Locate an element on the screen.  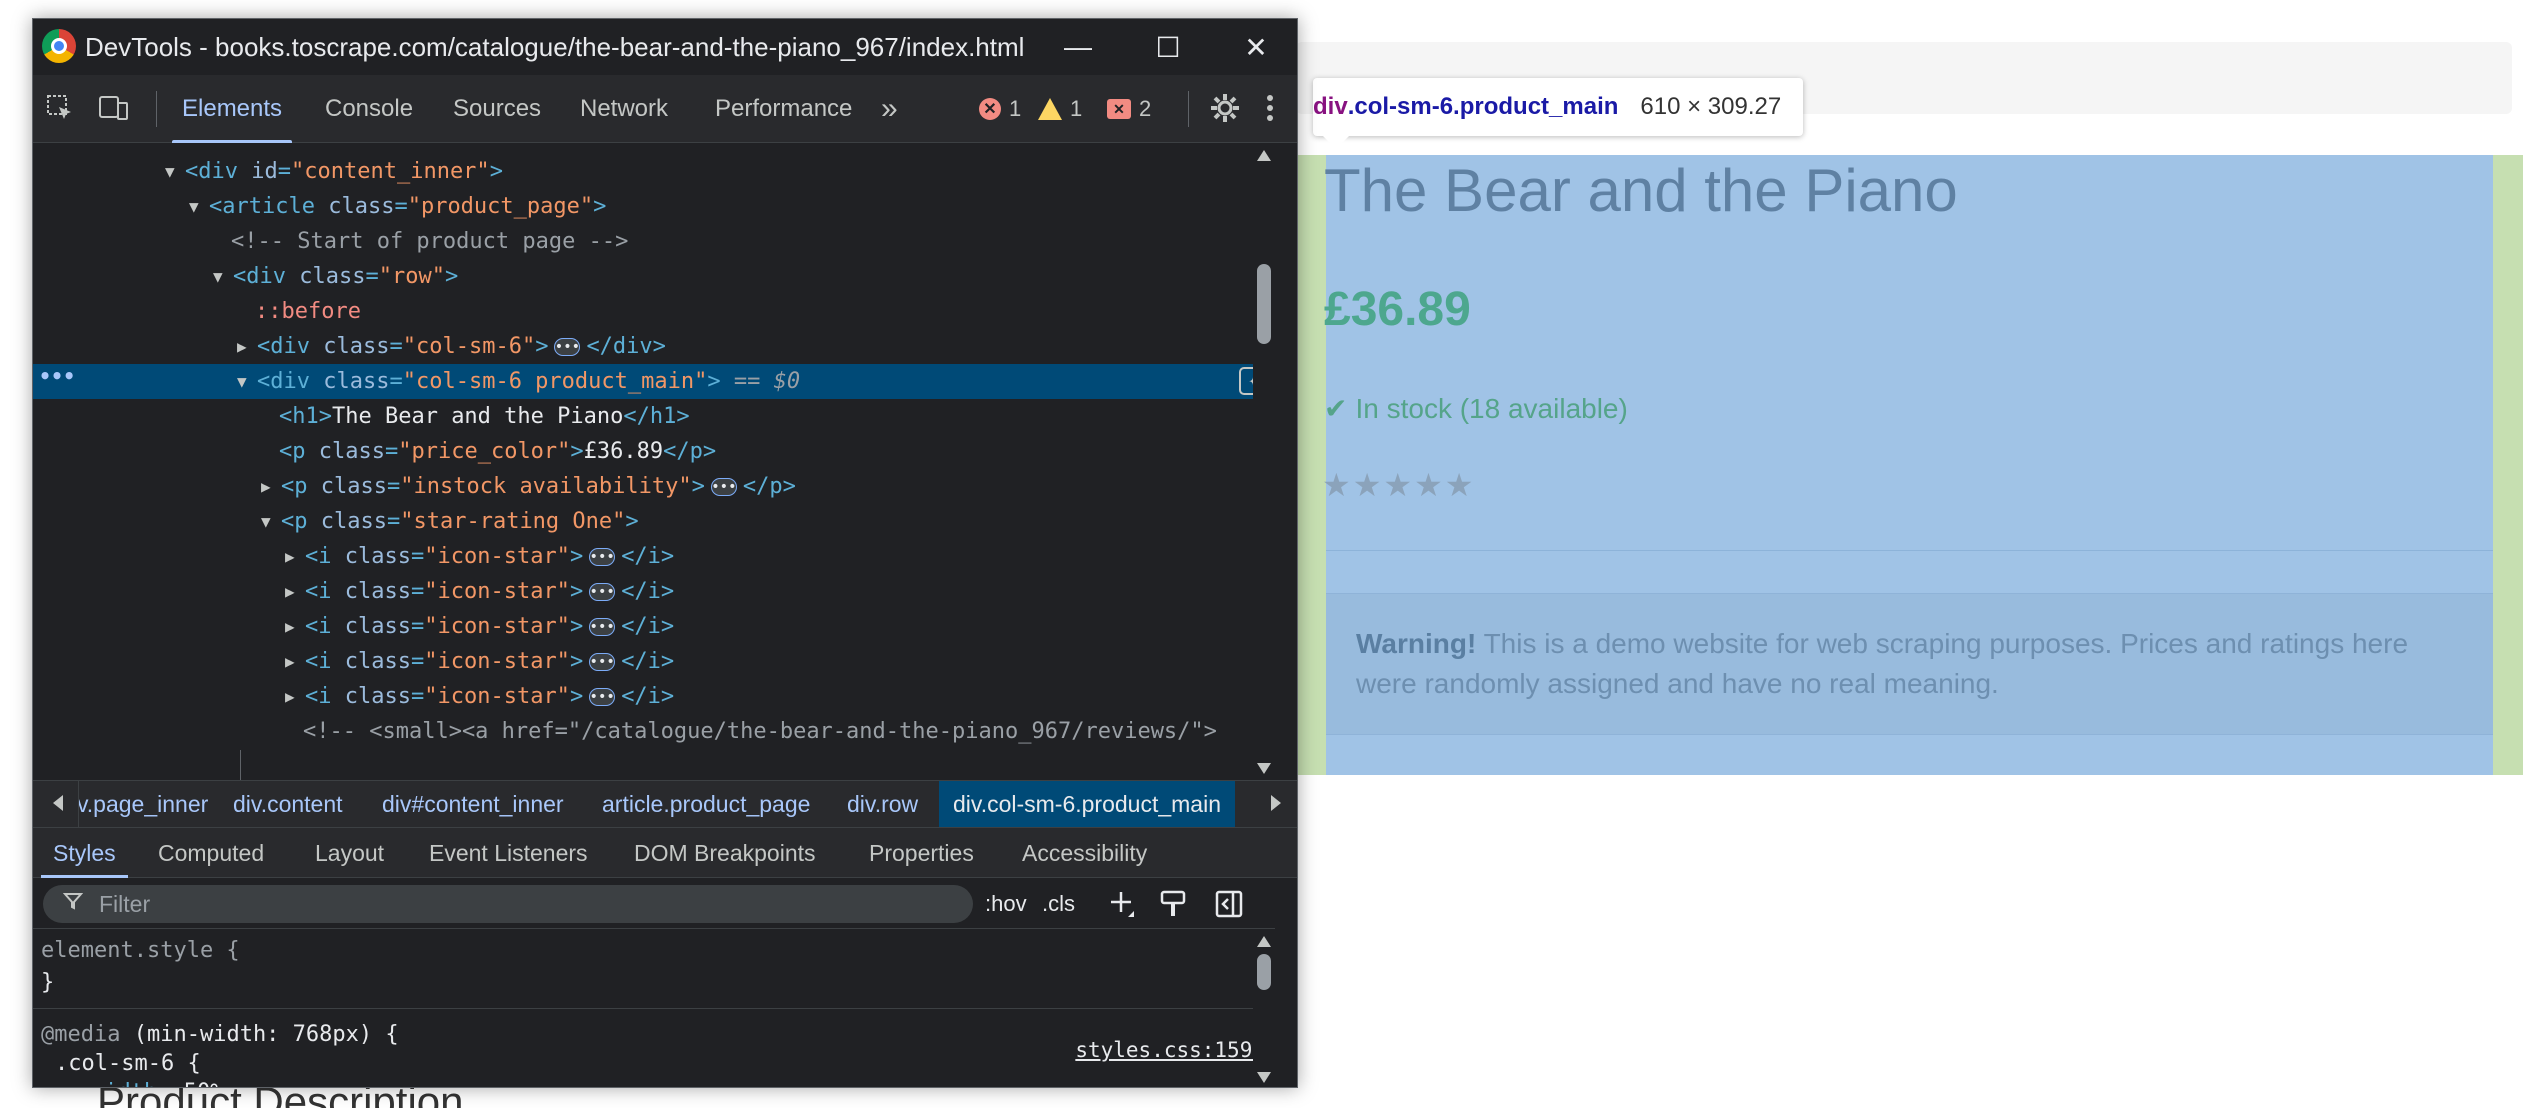
new-style-rule-icon is located at coordinates (1123, 904).